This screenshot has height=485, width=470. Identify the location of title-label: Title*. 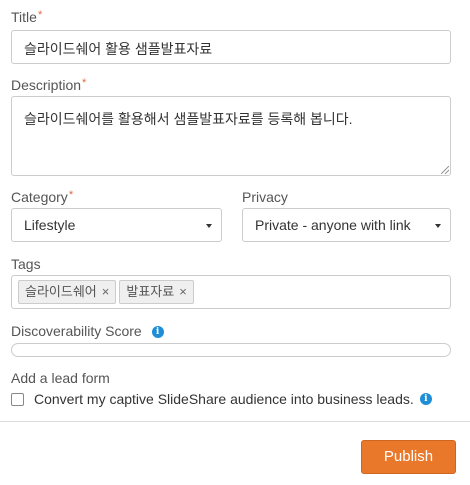
(27, 17).